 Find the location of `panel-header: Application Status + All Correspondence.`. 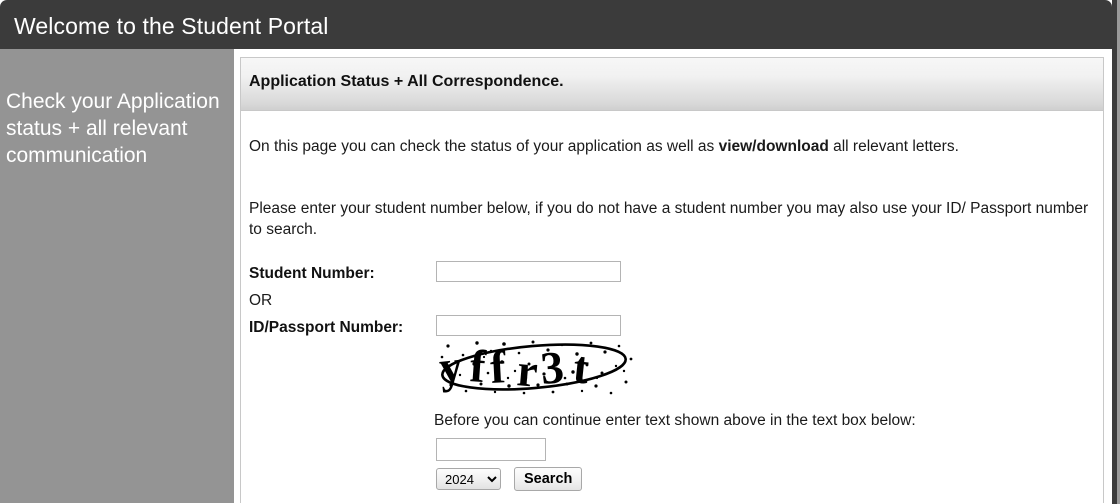

panel-header: Application Status + All Correspondence. is located at coordinates (672, 84).